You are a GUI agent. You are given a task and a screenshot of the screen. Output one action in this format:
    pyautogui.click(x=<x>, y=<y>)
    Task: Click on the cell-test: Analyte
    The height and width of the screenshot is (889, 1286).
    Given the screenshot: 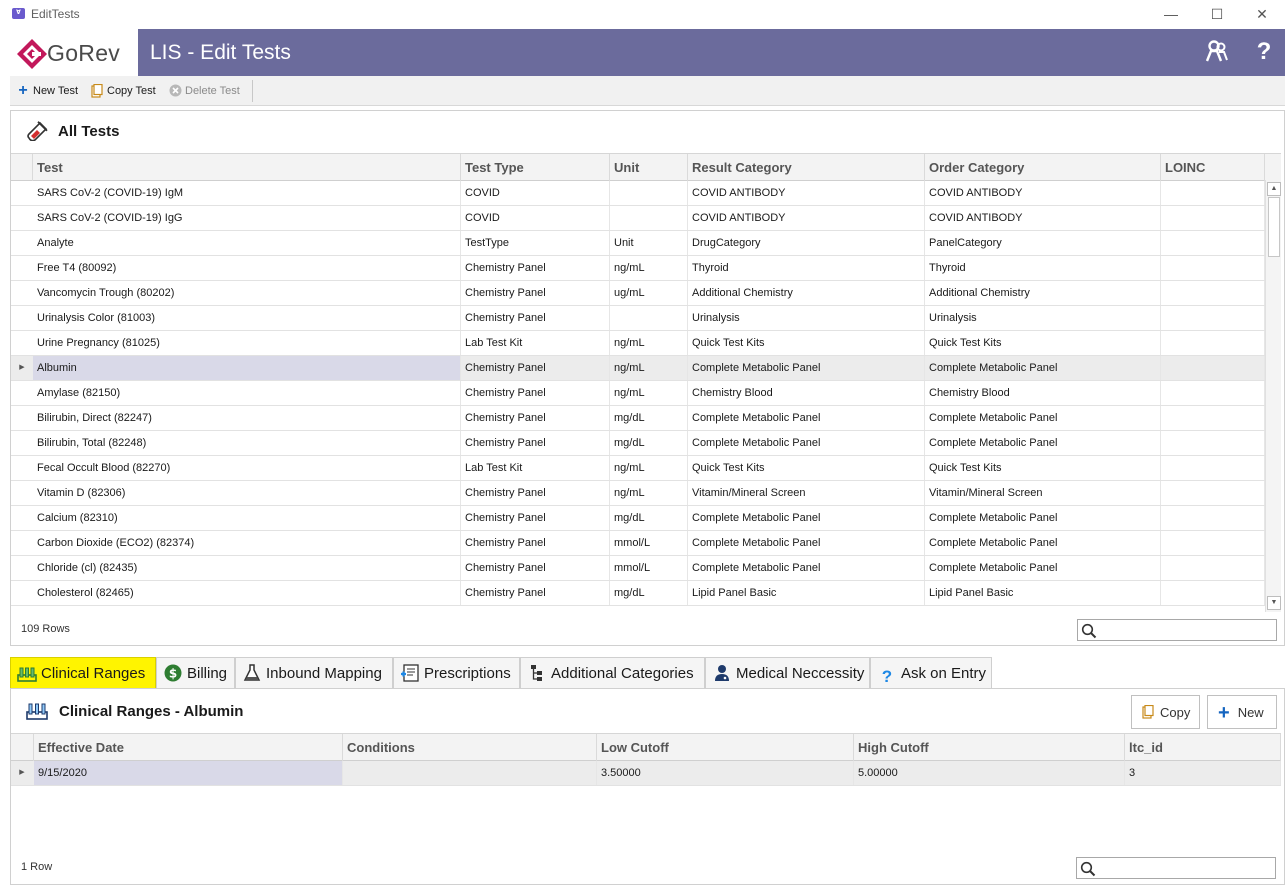 What is the action you would take?
    pyautogui.click(x=247, y=243)
    